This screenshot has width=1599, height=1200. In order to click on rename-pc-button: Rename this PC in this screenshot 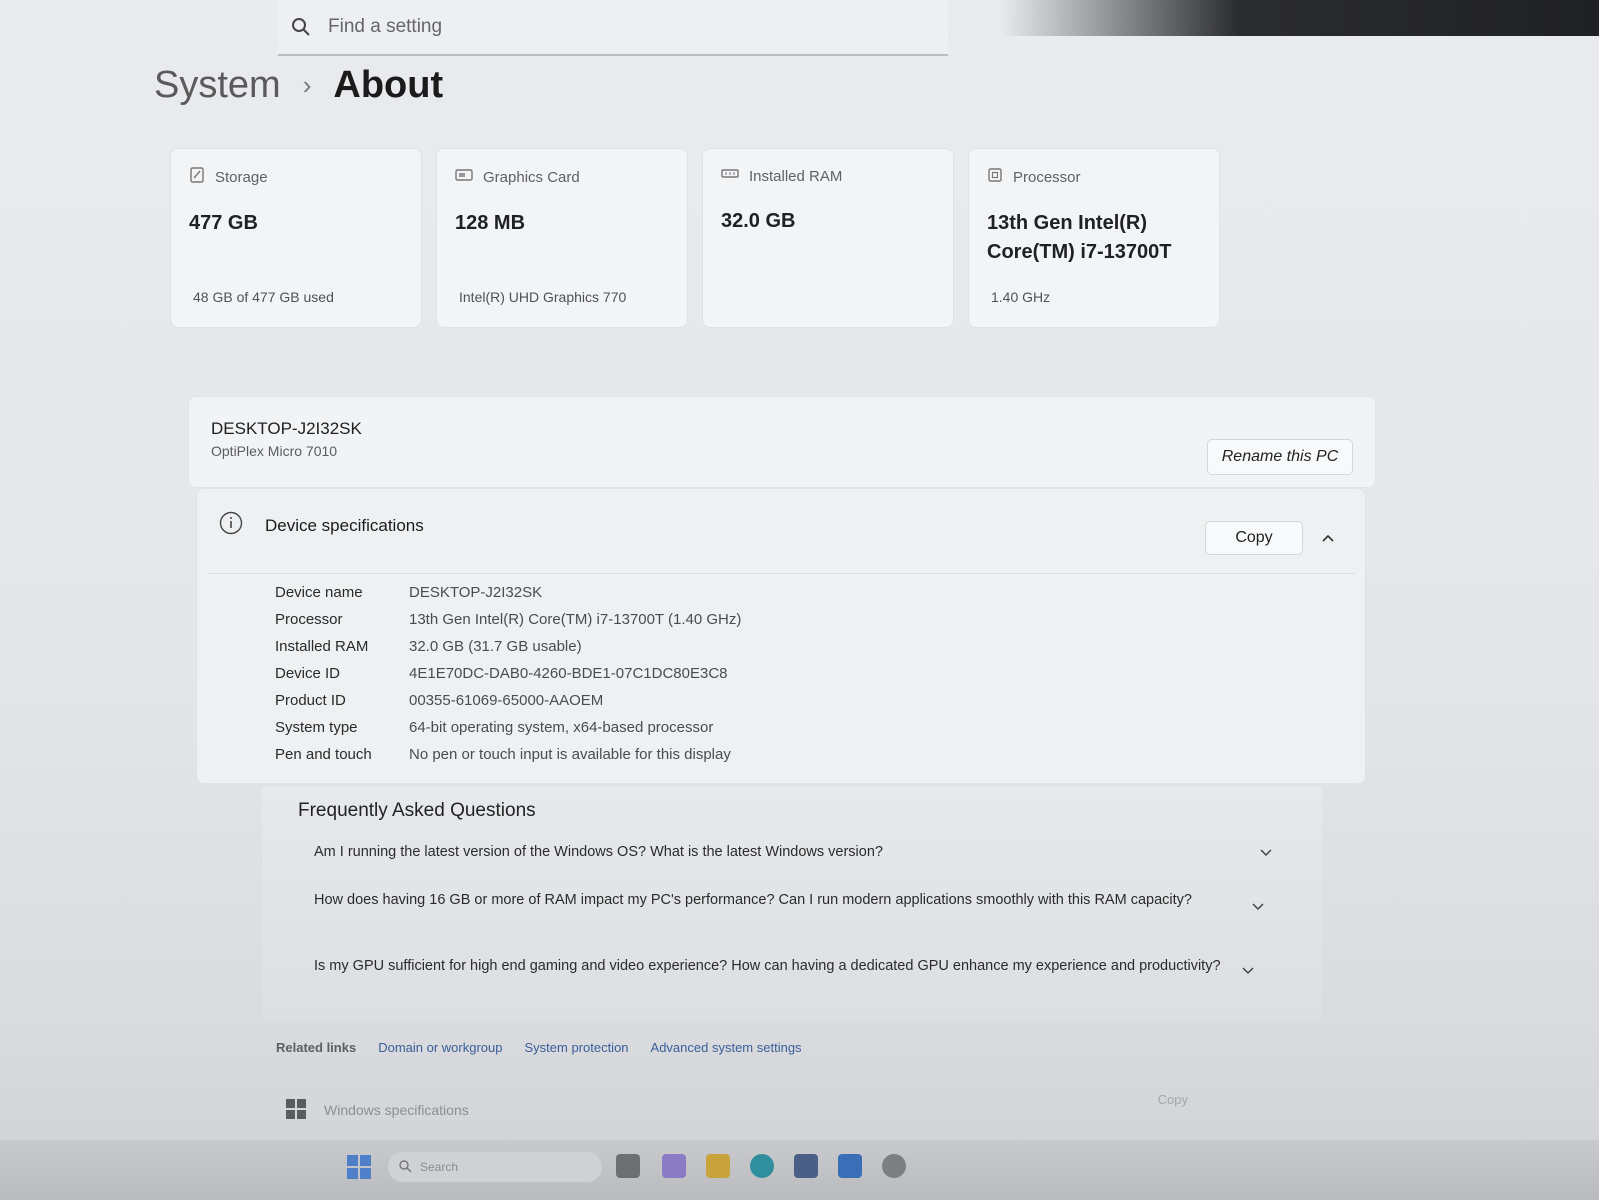, I will do `click(1280, 457)`.